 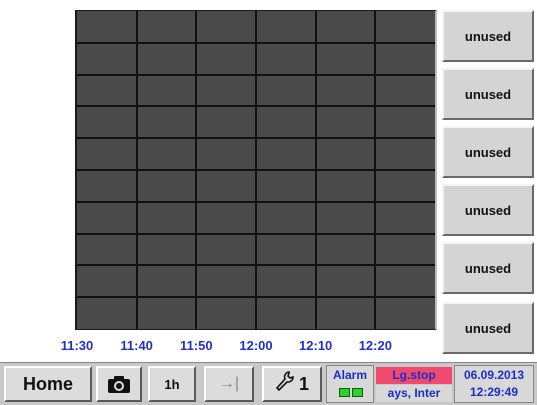 I want to click on time-tick-label: 12:10, so click(x=316, y=345).